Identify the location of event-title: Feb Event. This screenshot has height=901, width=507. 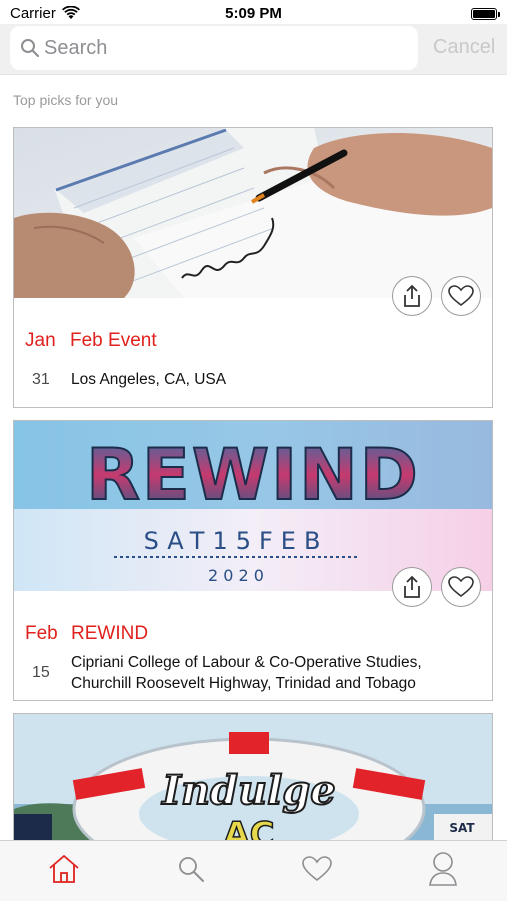
(113, 340).